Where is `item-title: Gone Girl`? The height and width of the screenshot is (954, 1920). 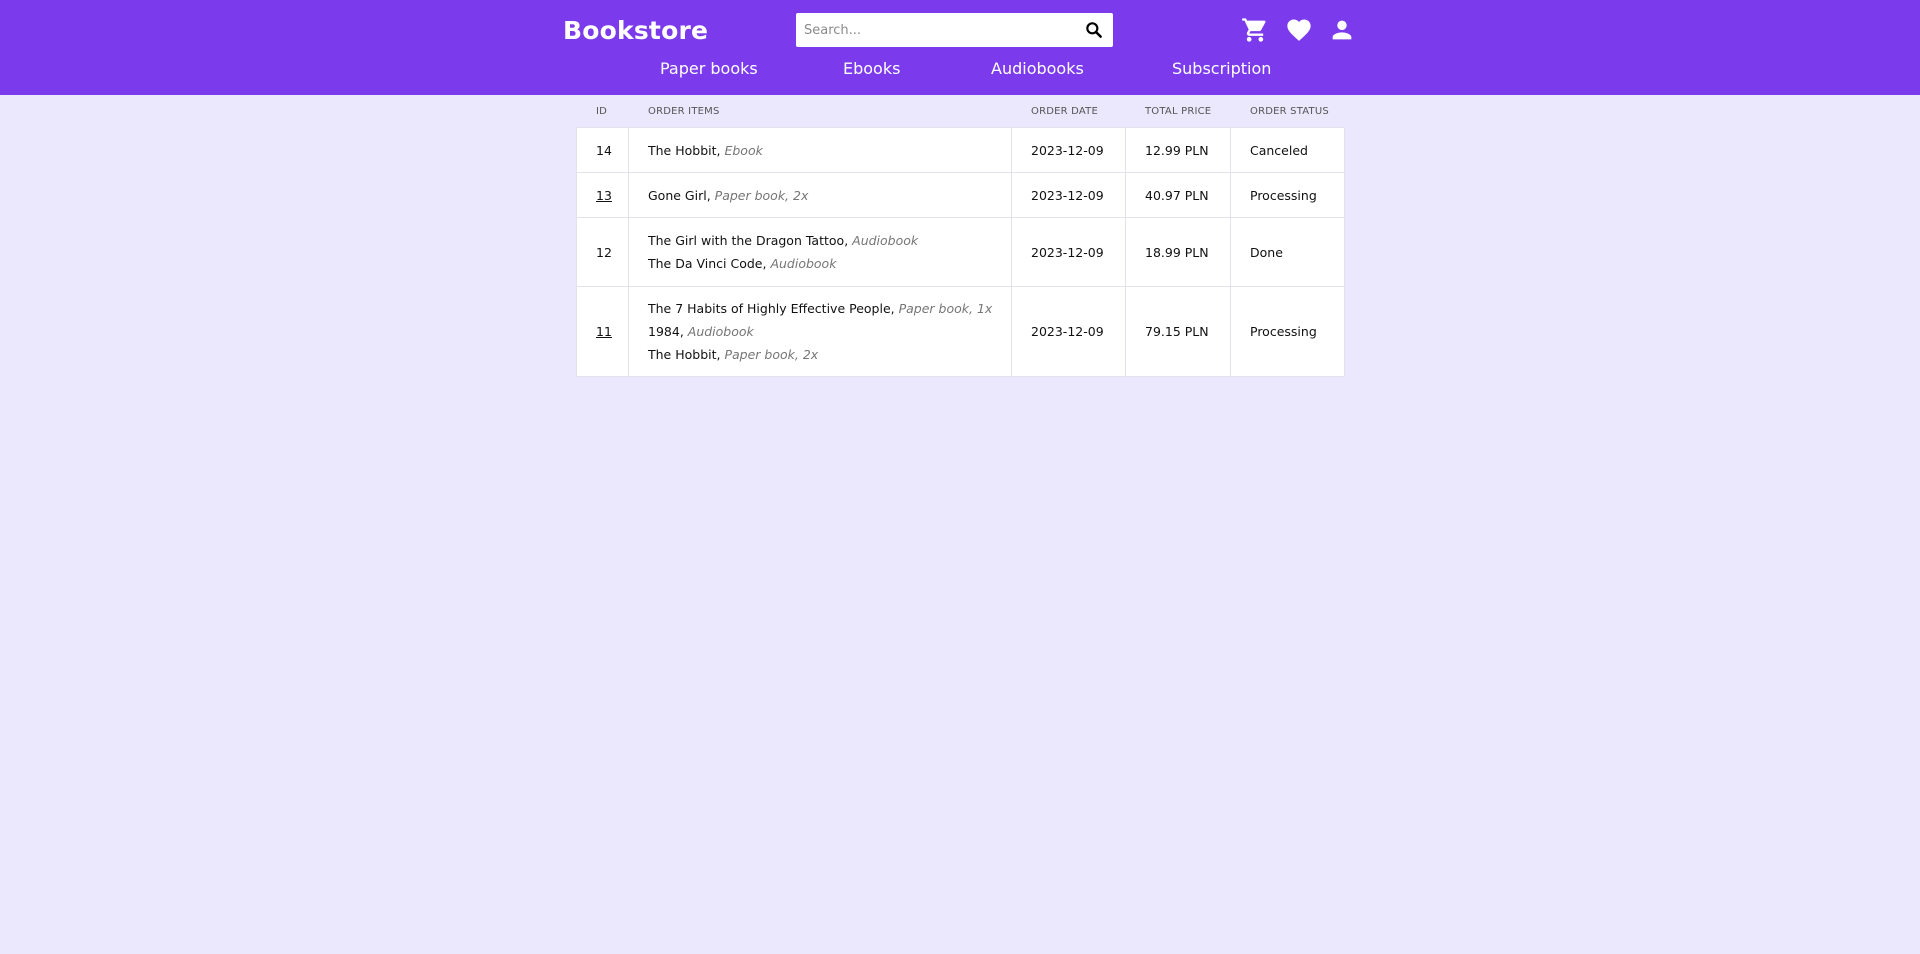
item-title: Gone Girl is located at coordinates (677, 195).